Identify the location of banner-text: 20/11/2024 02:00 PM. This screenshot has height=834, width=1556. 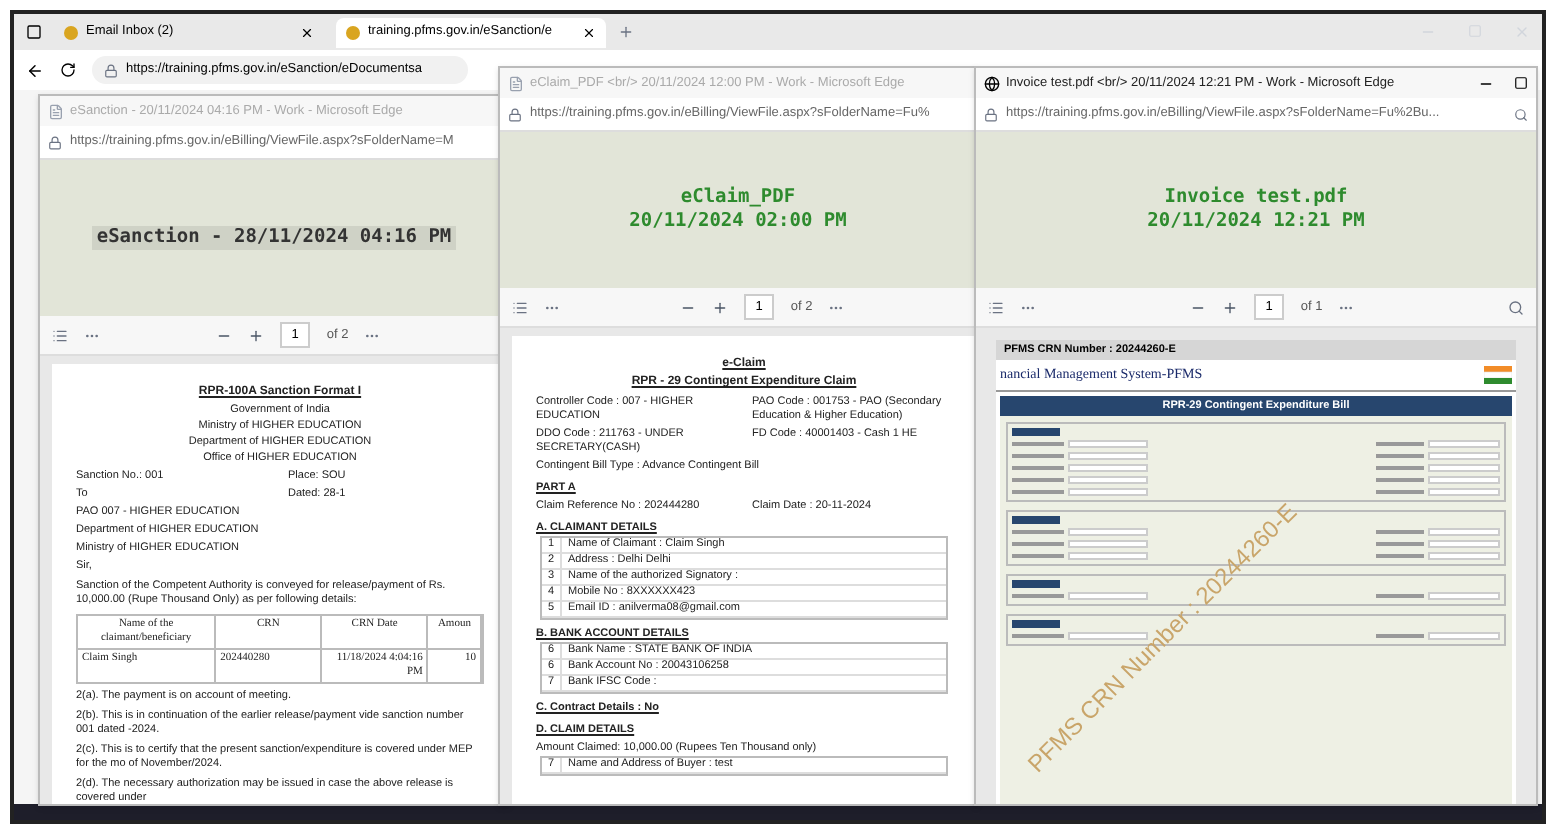
(738, 222).